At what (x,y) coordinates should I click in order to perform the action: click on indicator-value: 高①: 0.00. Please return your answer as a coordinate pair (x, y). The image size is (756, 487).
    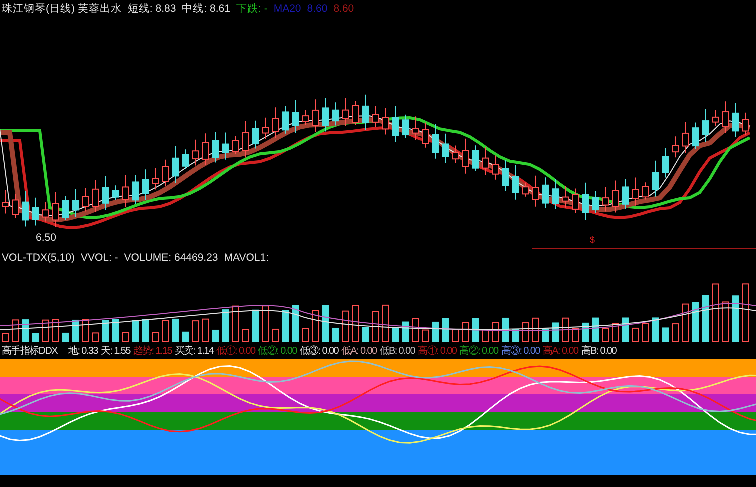
    Looking at the image, I should click on (437, 351).